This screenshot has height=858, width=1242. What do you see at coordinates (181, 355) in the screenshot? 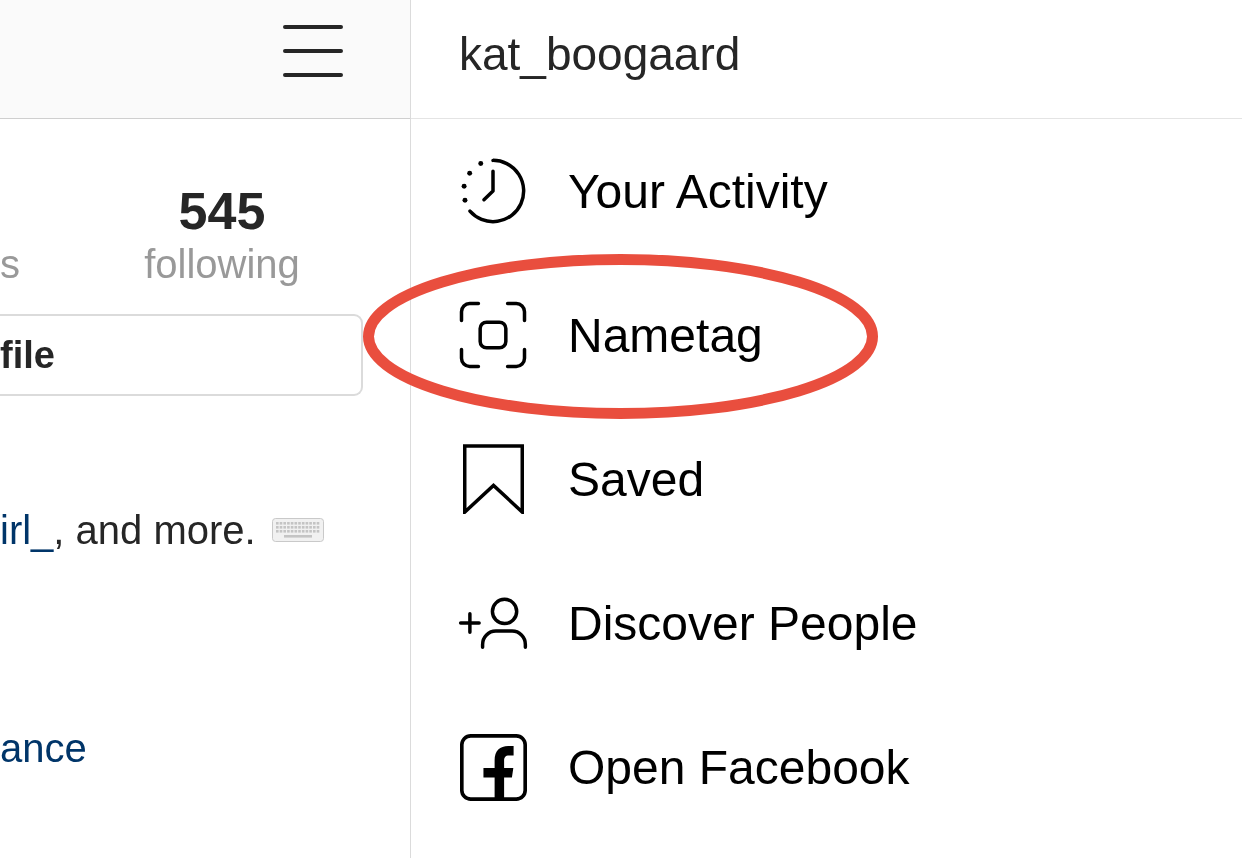
I see `profile-button: file` at bounding box center [181, 355].